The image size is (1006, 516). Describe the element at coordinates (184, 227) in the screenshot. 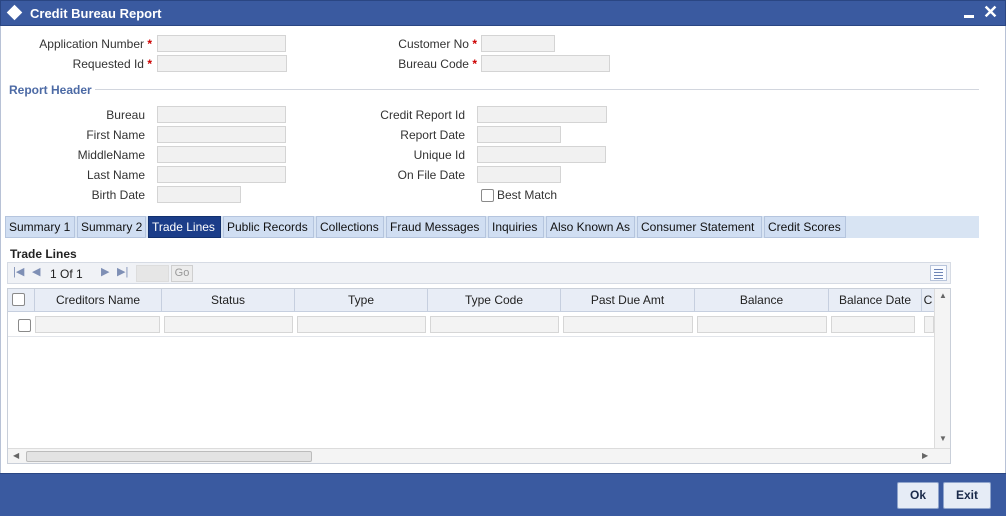

I see `tab-trade-lines: Trade Lines` at that location.